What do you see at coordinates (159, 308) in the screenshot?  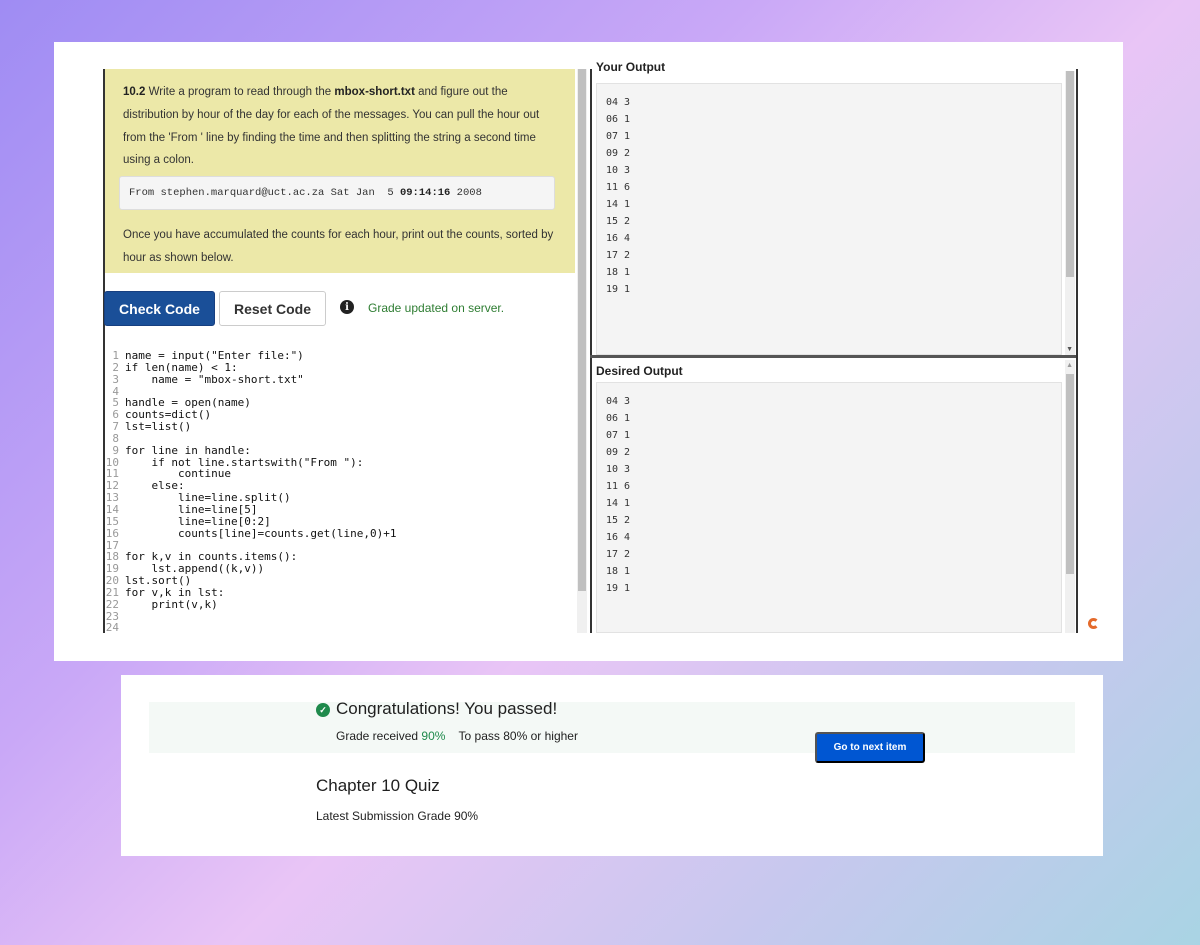 I see `check-code-button: Check Code` at bounding box center [159, 308].